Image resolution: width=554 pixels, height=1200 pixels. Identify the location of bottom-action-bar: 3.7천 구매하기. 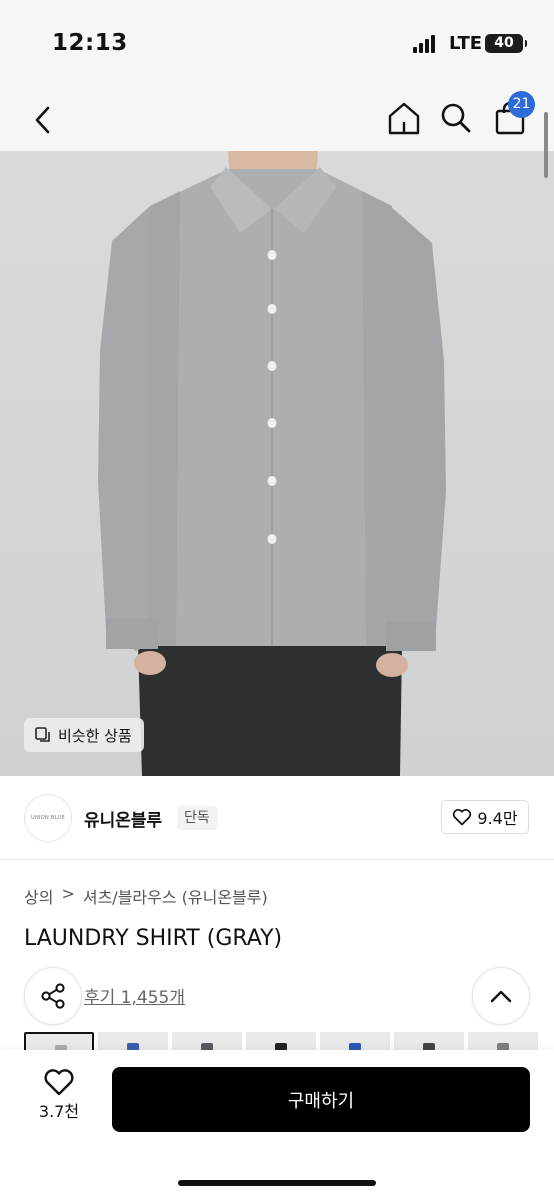
(277, 1125).